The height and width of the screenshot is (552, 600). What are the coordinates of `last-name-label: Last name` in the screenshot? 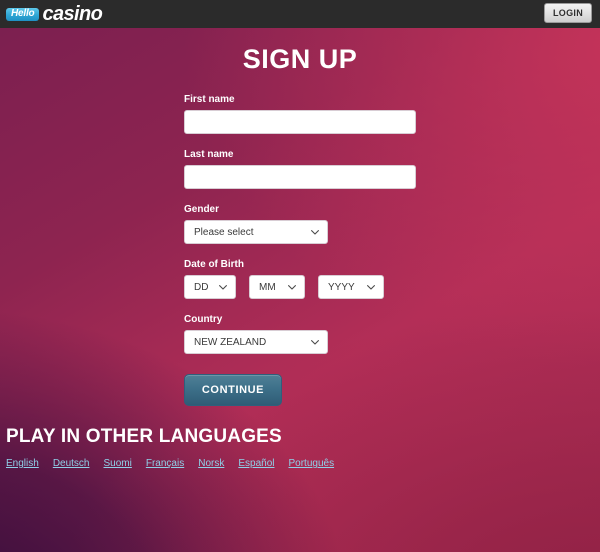 It's located at (209, 154).